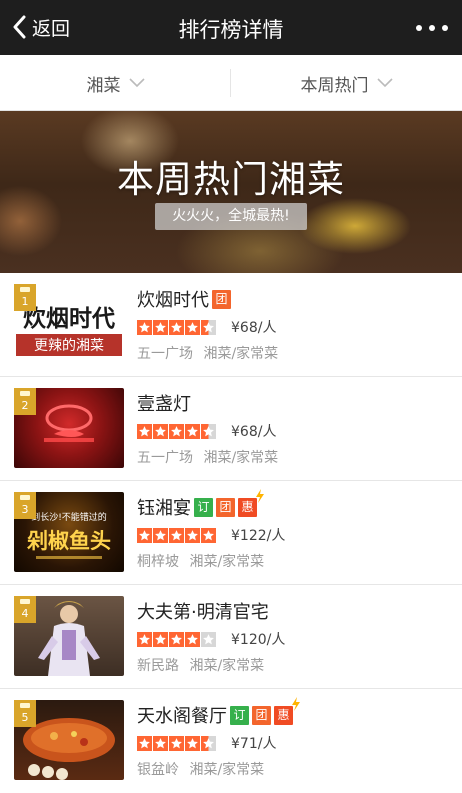 The image size is (462, 793). What do you see at coordinates (25, 297) in the screenshot?
I see `rank-badge: 1` at bounding box center [25, 297].